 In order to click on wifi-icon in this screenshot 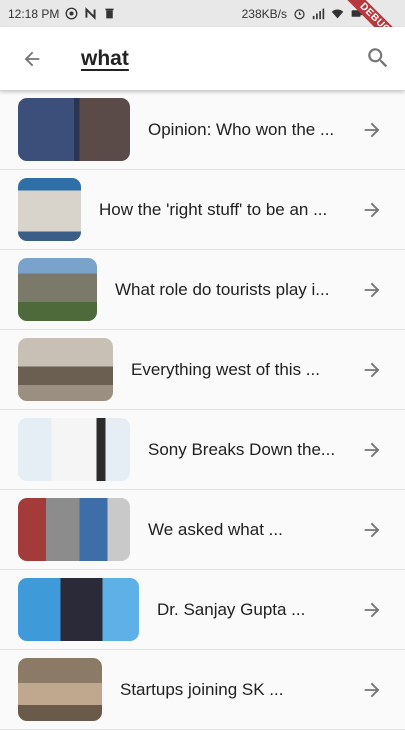, I will do `click(337, 14)`.